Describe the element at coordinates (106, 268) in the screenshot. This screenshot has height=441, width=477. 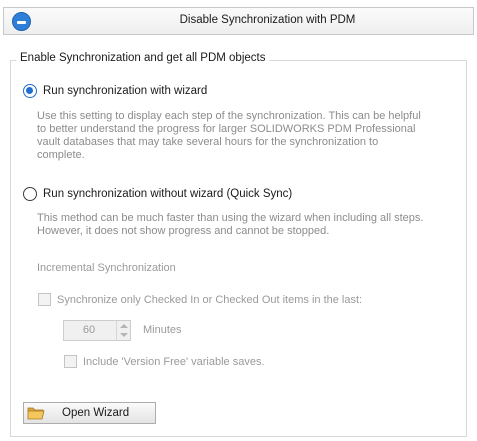
I see `incremental-section-label: Incremental Synchronization` at that location.